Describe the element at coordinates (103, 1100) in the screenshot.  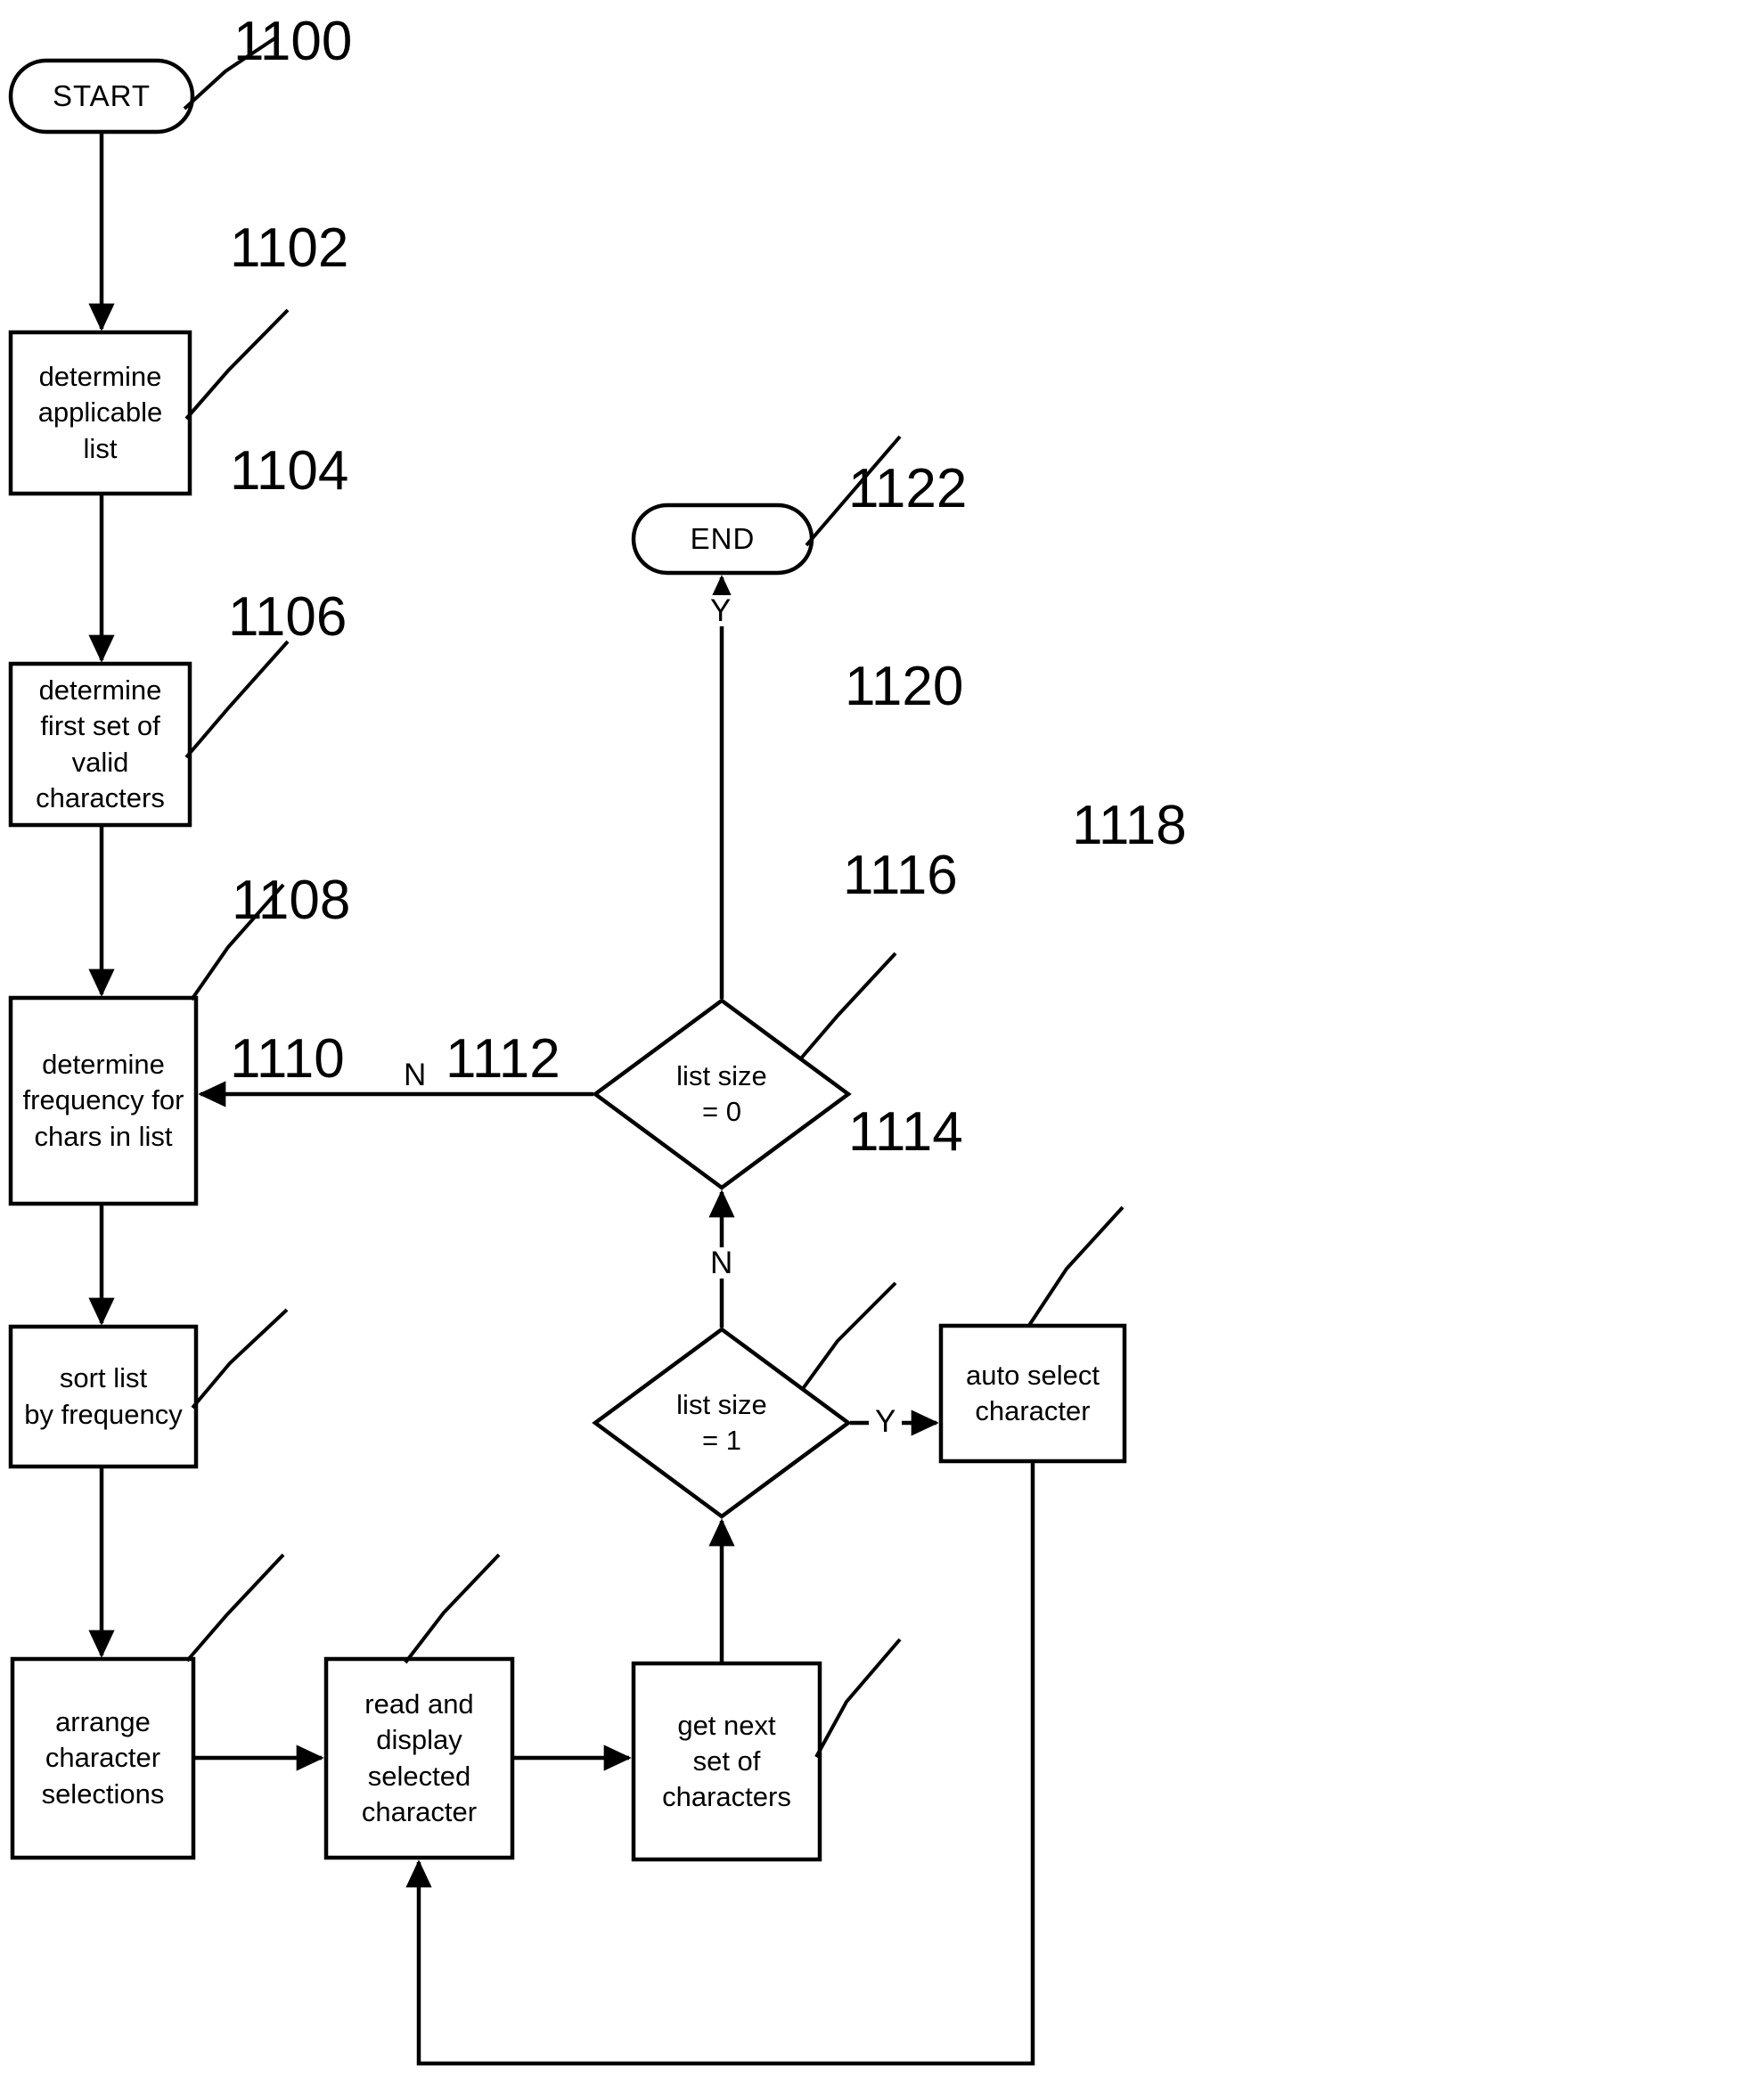
I see `node-determine-frequency-shape` at that location.